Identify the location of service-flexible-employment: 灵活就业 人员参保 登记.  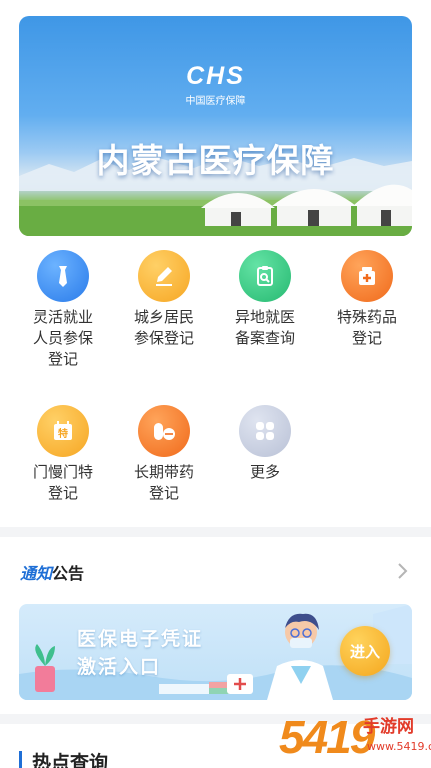
(63, 310).